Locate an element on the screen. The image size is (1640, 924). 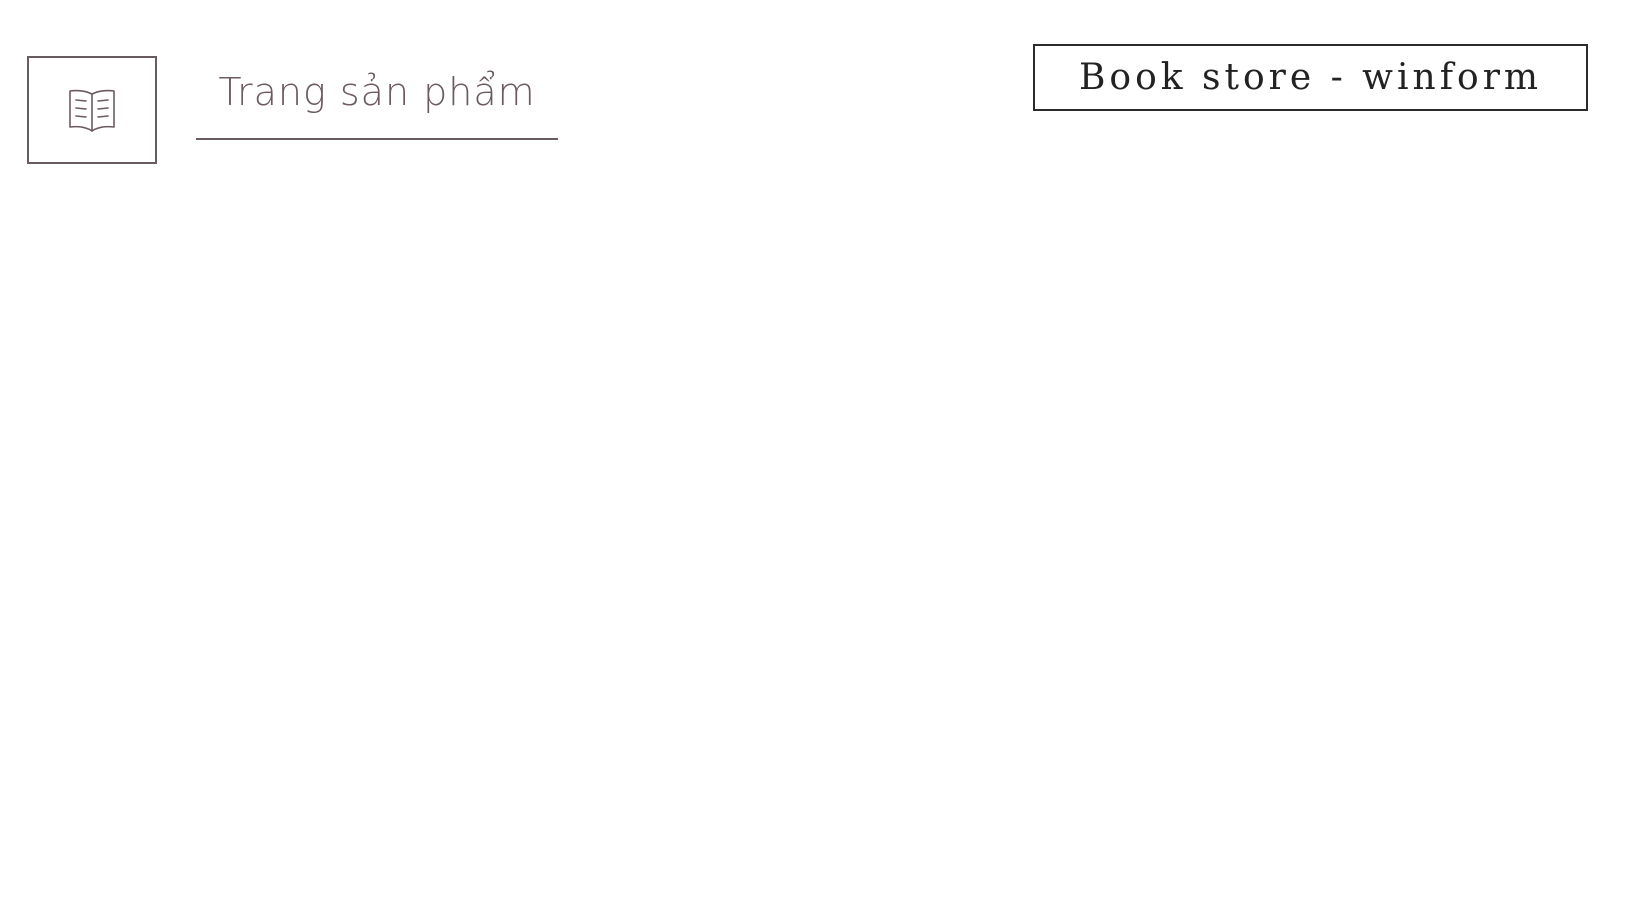
open-book-icon is located at coordinates (92, 110).